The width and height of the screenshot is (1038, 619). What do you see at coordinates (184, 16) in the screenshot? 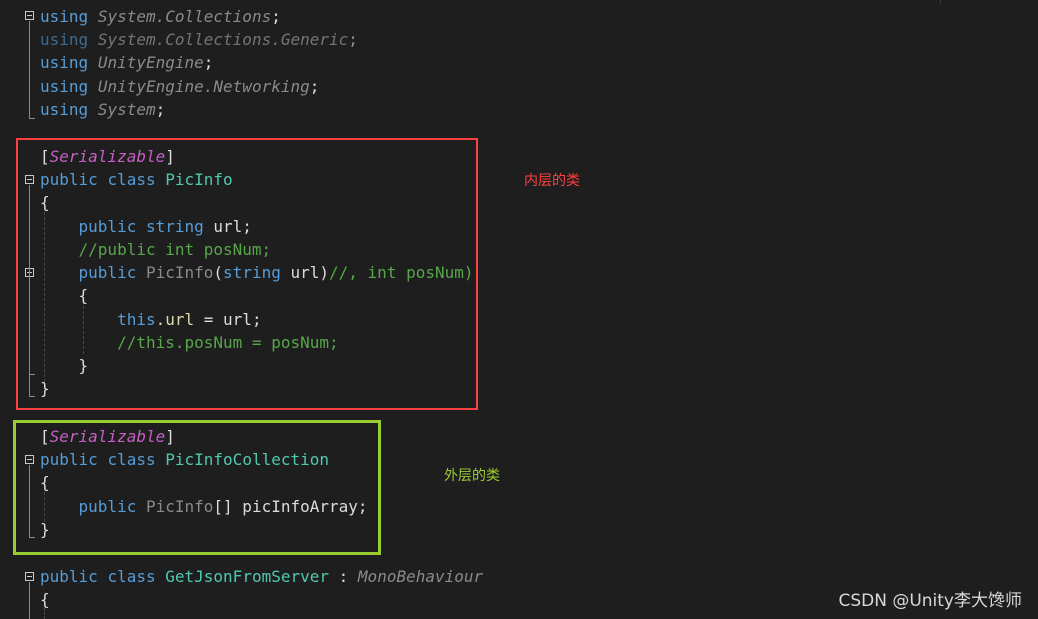
I see `code-token: System.Collections` at bounding box center [184, 16].